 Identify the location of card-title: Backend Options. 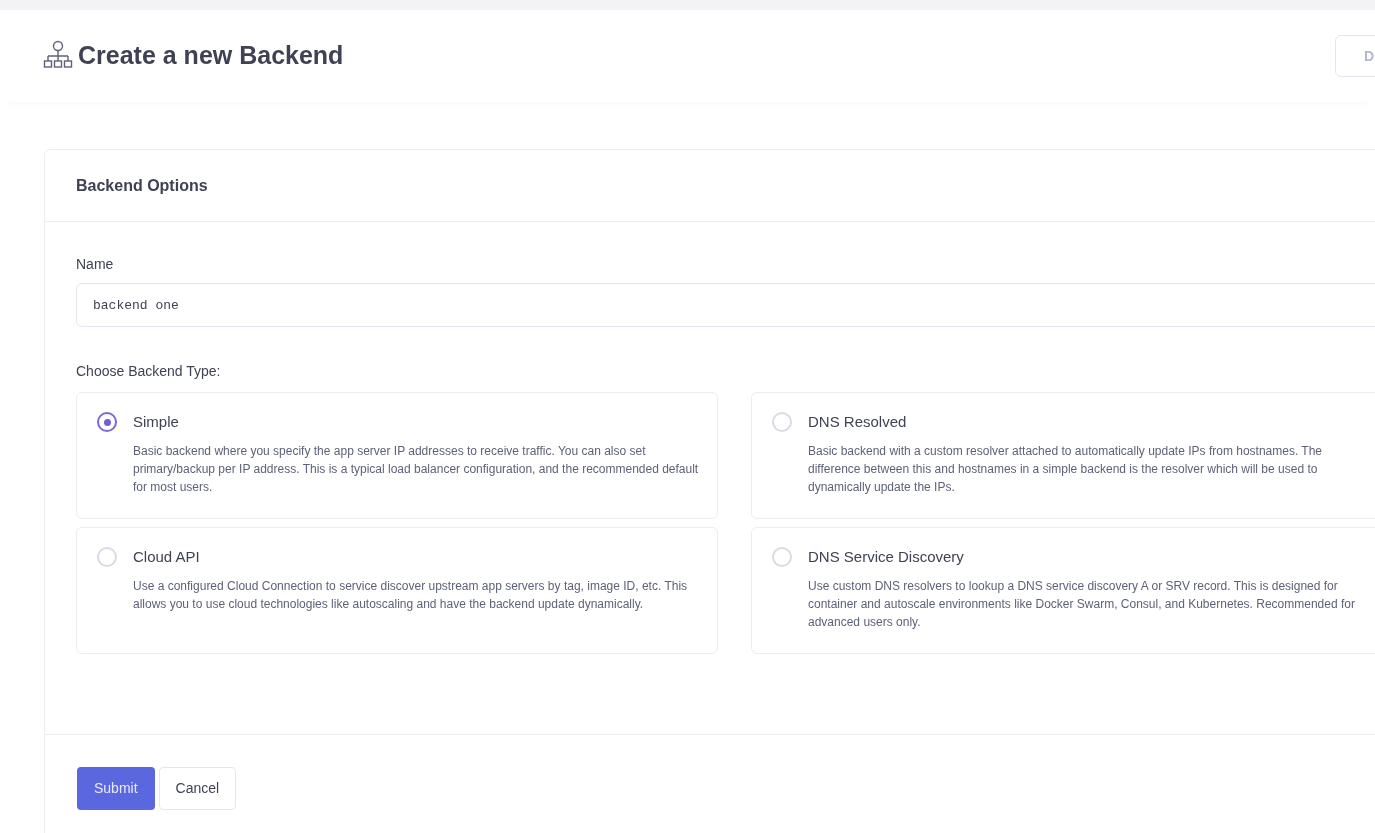
(142, 185).